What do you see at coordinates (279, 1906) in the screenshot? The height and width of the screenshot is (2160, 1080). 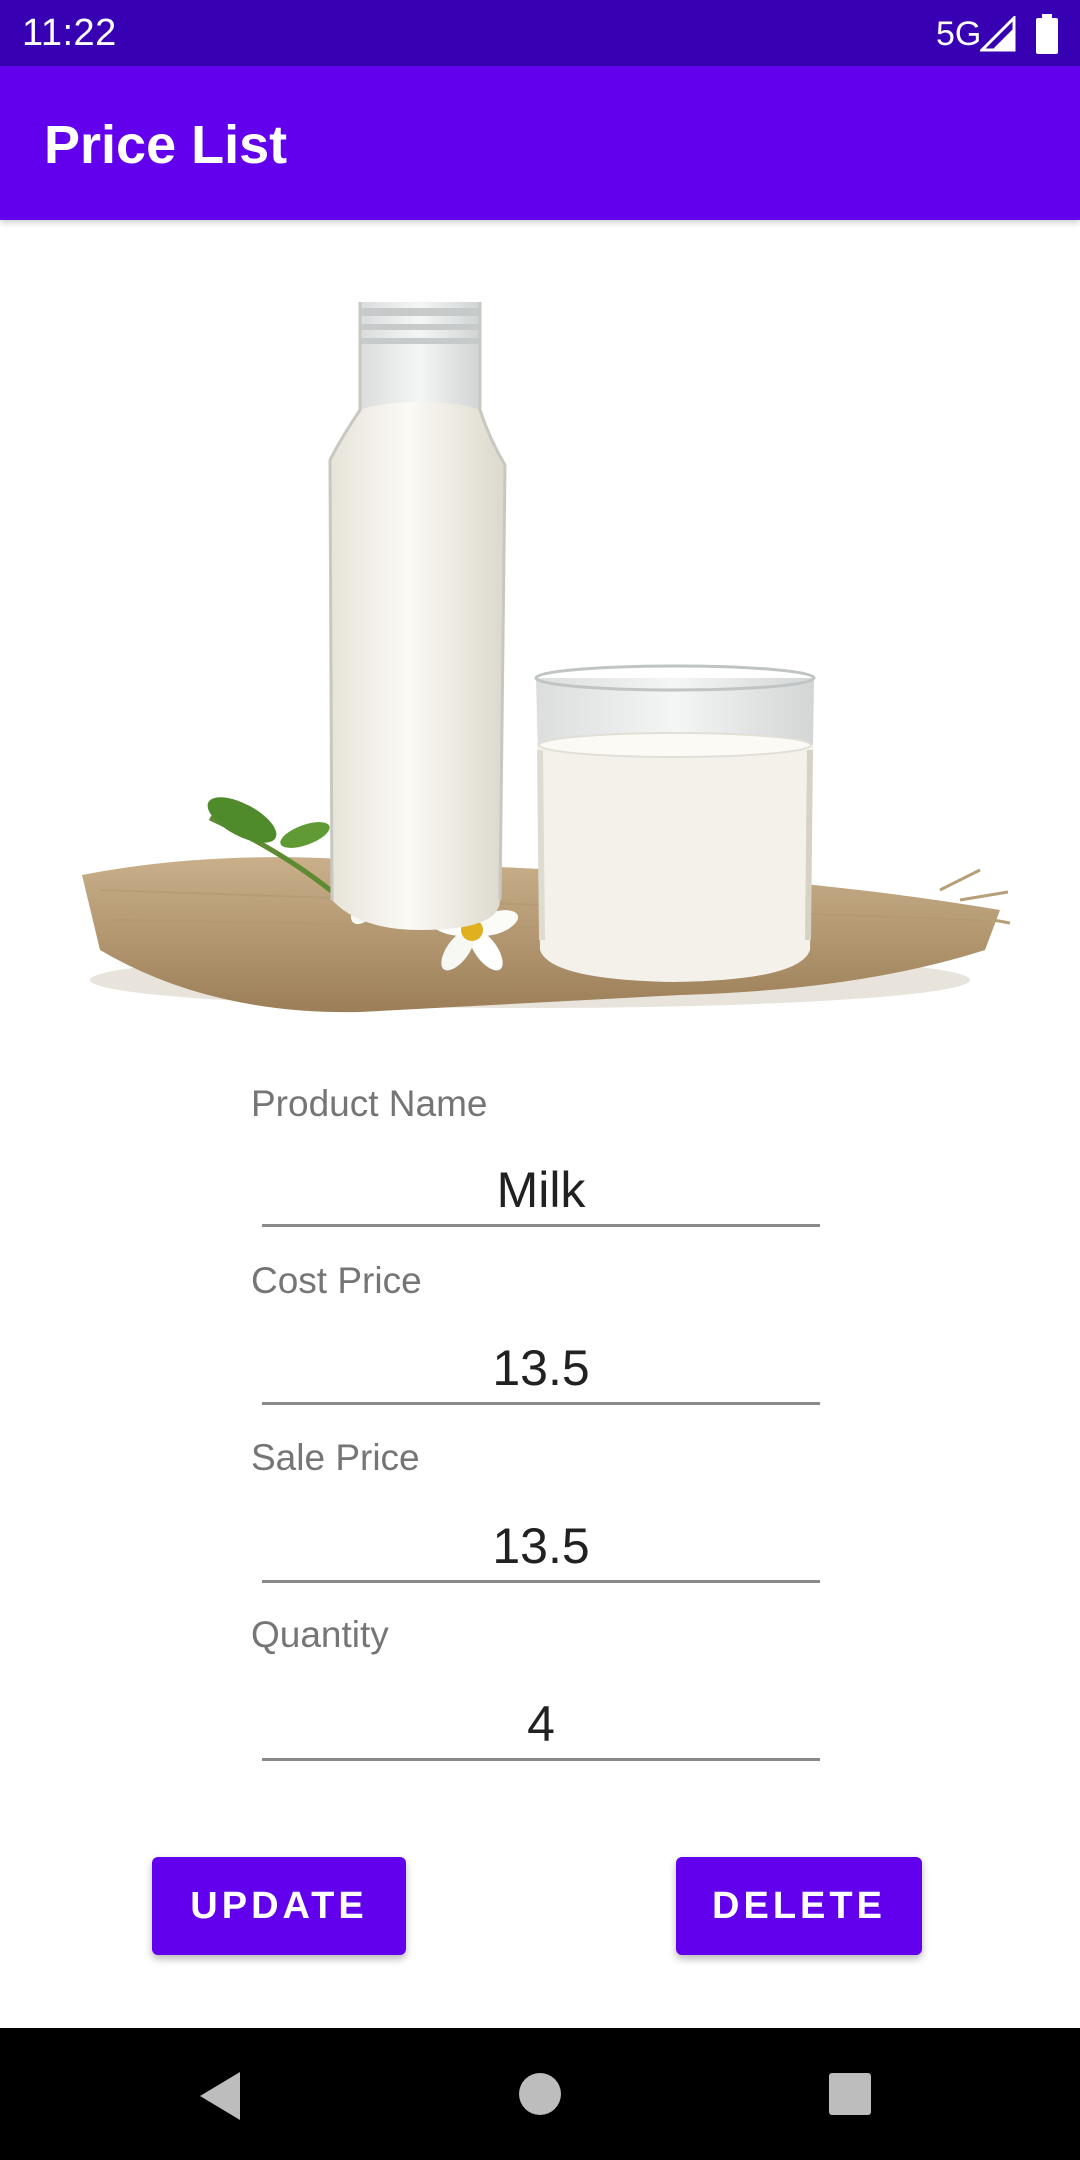 I see `update-button: UPDATE` at bounding box center [279, 1906].